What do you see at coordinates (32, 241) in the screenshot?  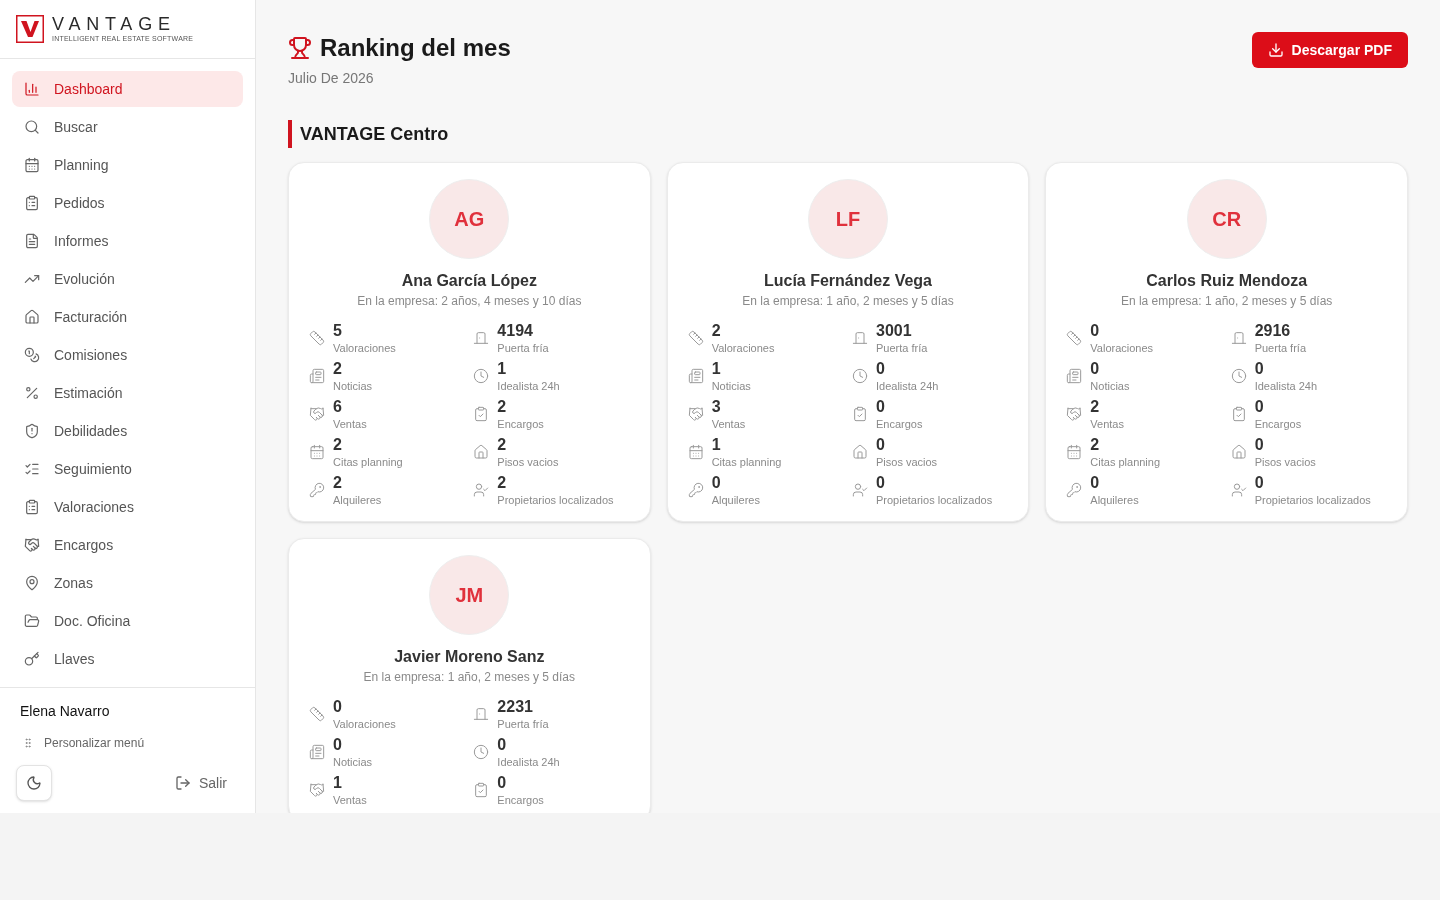 I see `document-icon` at bounding box center [32, 241].